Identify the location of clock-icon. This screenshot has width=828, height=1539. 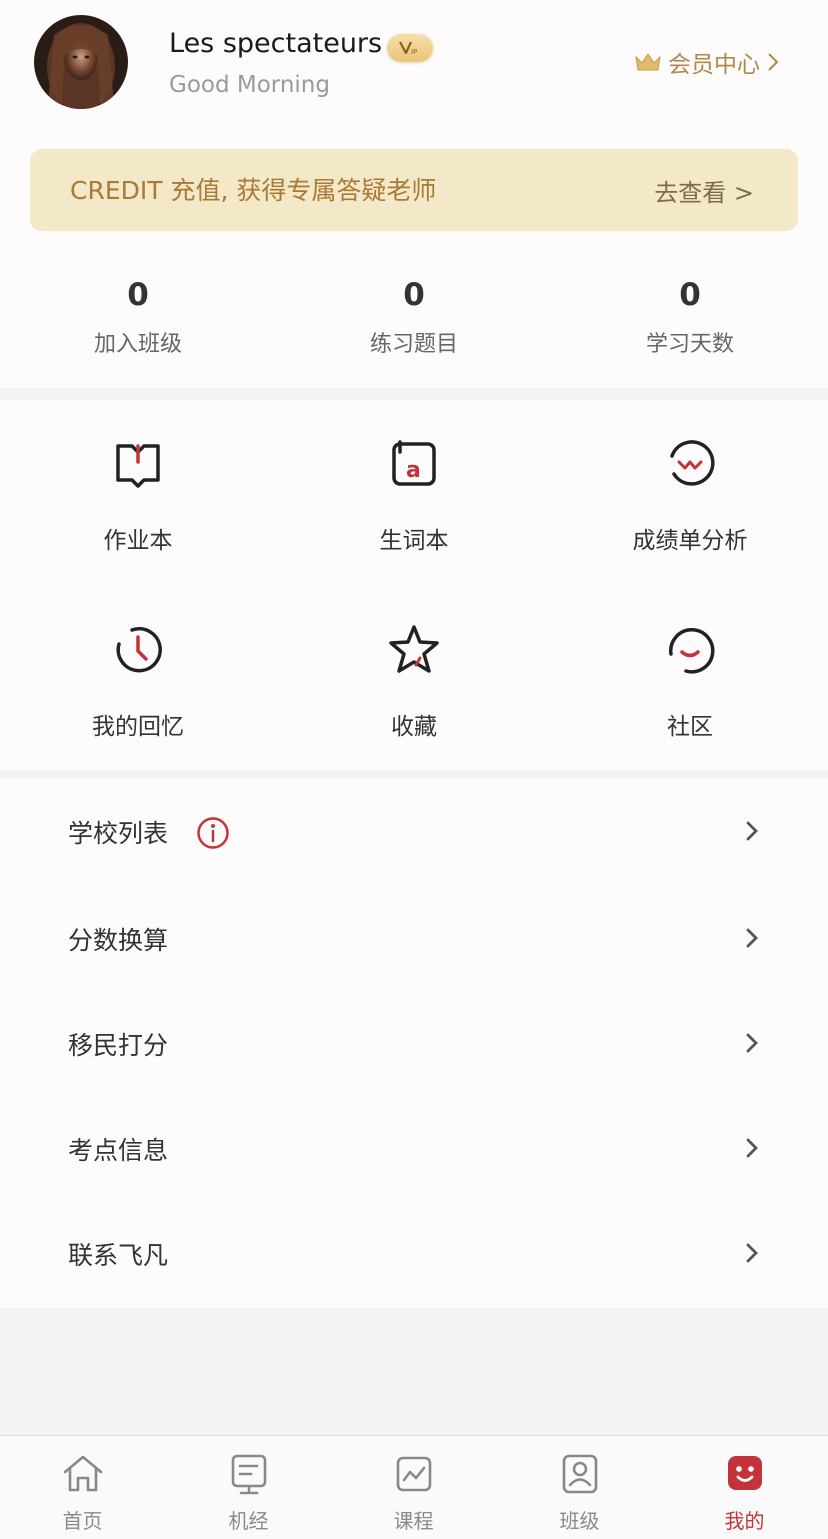
(139, 649).